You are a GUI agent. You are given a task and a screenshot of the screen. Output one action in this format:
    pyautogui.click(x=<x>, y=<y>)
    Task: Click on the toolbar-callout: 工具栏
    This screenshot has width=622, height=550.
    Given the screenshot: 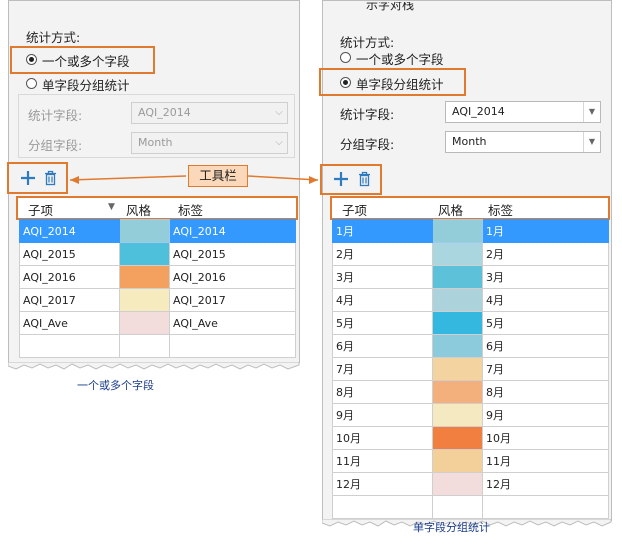 What is the action you would take?
    pyautogui.click(x=218, y=176)
    